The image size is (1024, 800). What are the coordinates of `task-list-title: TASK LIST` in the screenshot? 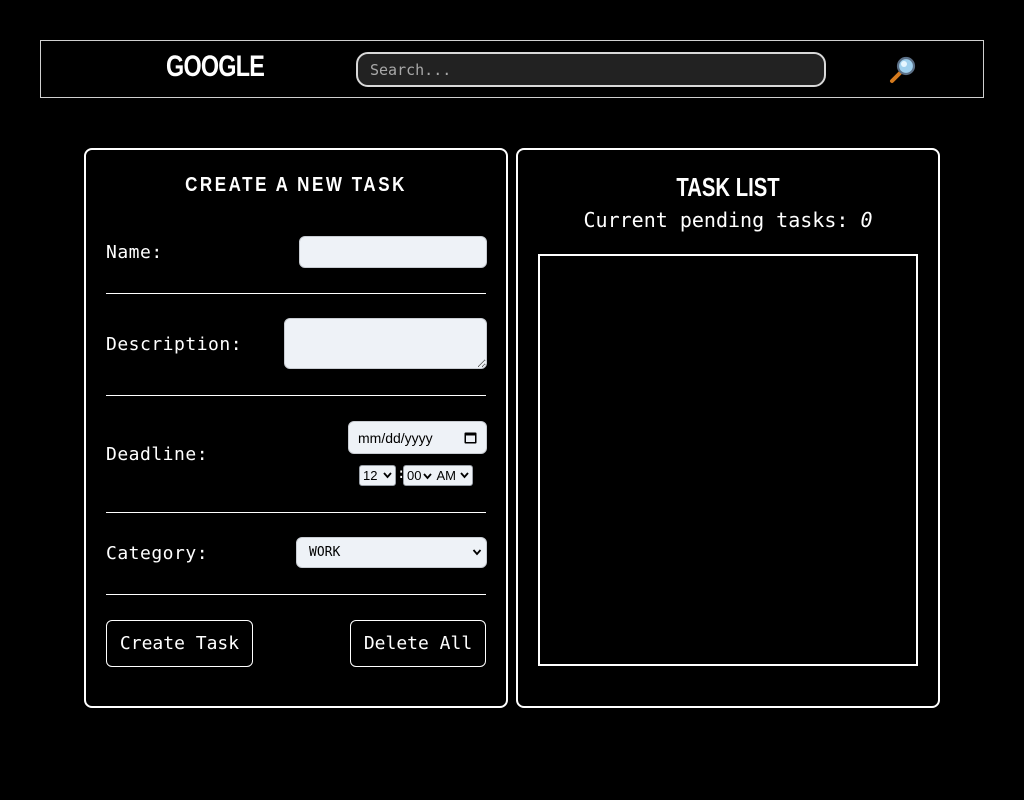 It's located at (728, 187).